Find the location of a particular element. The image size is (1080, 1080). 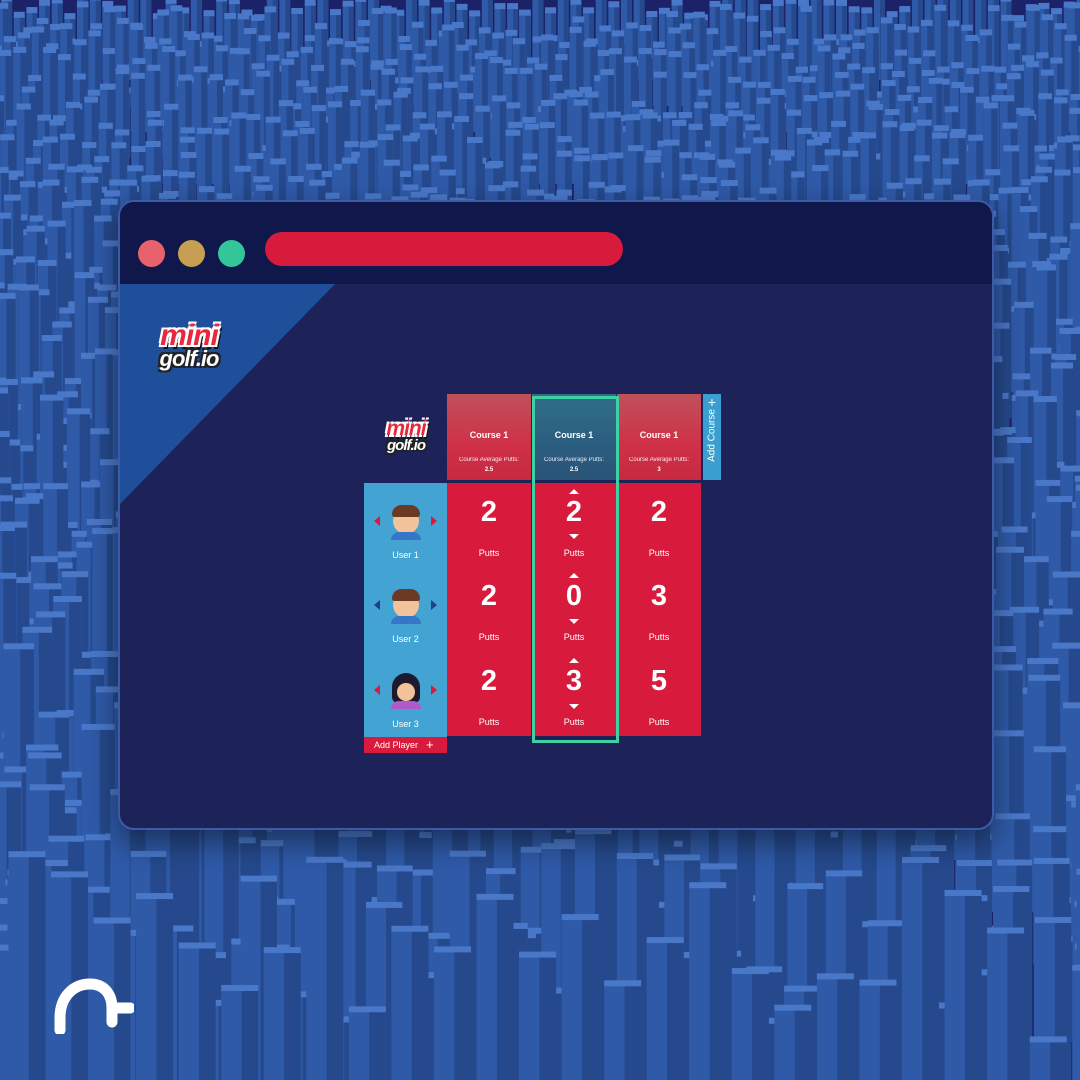

score-column-1: 2 Putts 2 Putts 2 Putts is located at coordinates (489, 609).